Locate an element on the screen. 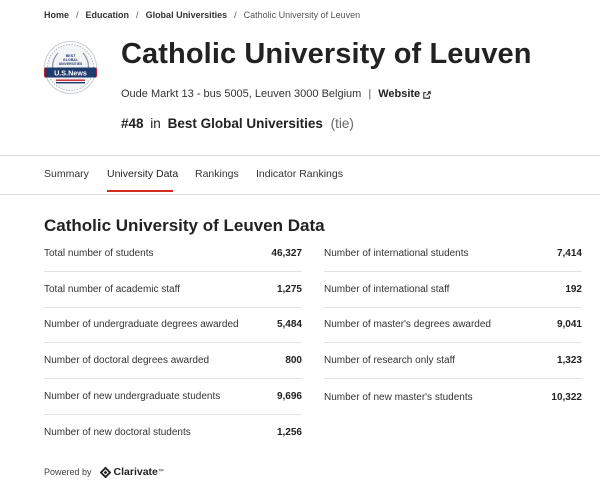  data-label: Number of master's degrees awarded is located at coordinates (407, 325).